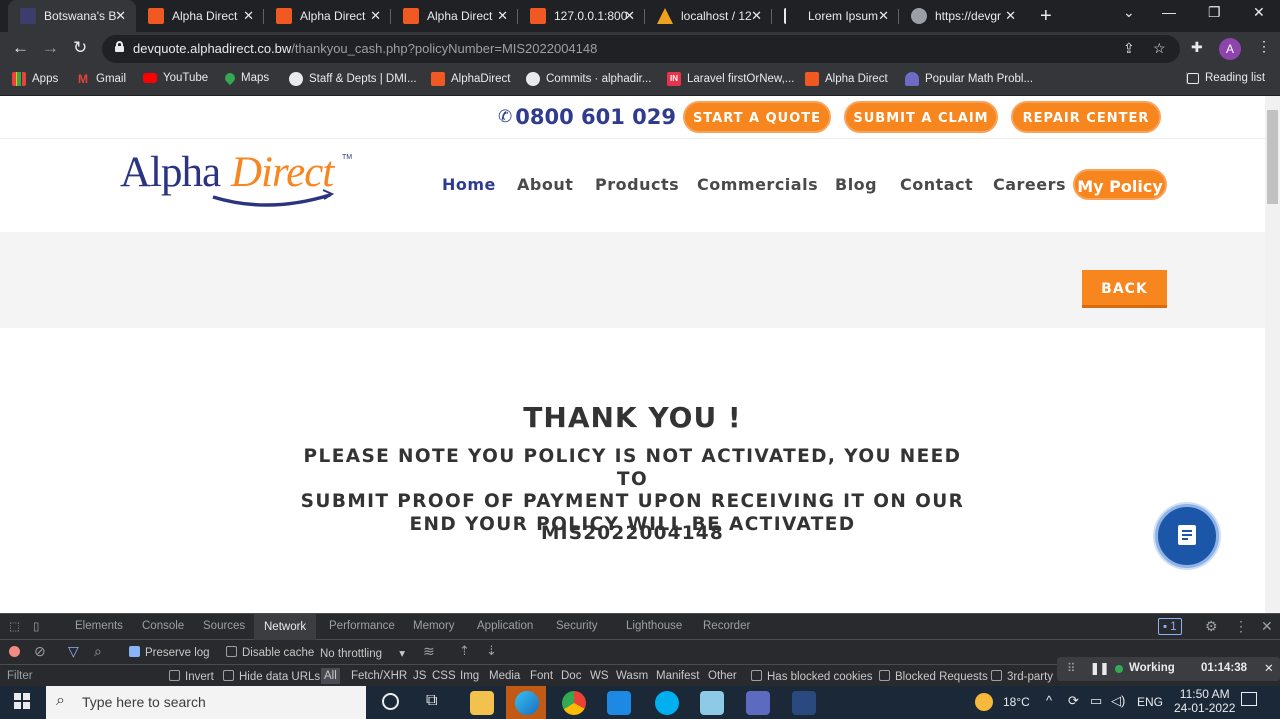  Describe the element at coordinates (270, 652) in the screenshot. I see `disable-cache-checkbox: Disable cache` at that location.